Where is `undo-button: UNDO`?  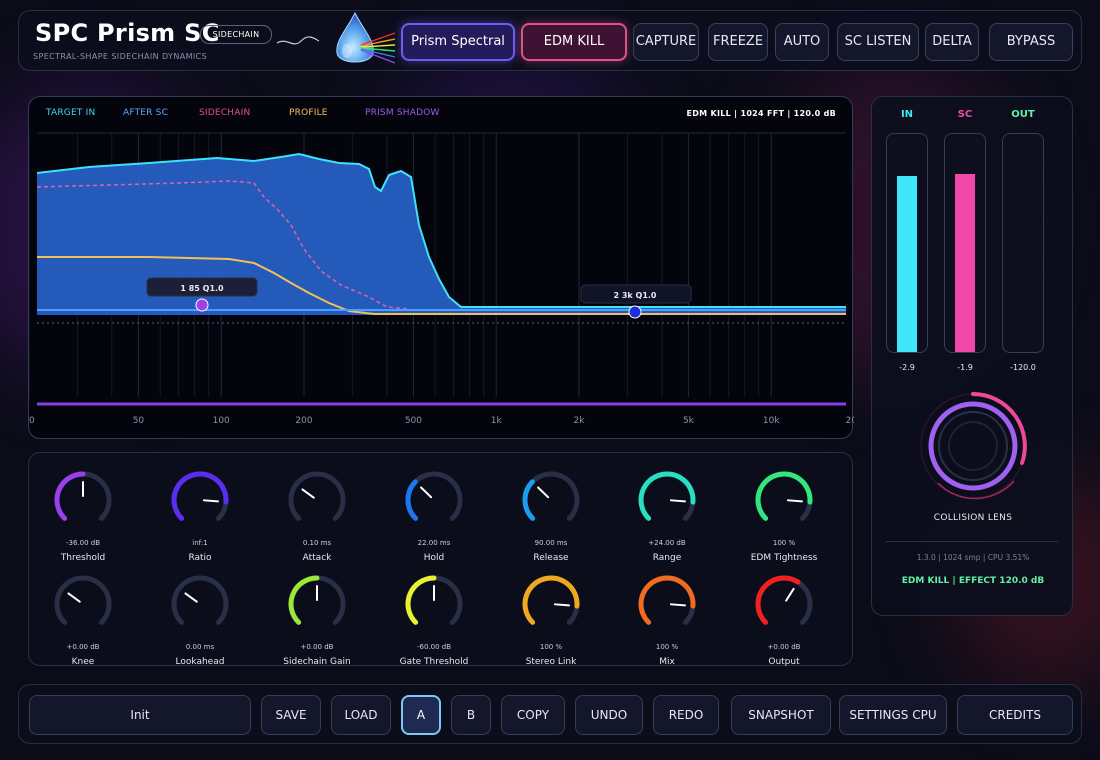
undo-button: UNDO is located at coordinates (609, 715).